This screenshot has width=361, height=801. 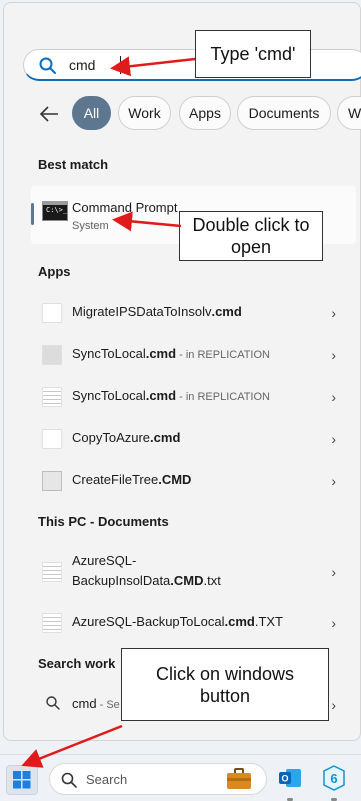 I want to click on filter-bar: All Work Apps Documents W, so click(x=199, y=114).